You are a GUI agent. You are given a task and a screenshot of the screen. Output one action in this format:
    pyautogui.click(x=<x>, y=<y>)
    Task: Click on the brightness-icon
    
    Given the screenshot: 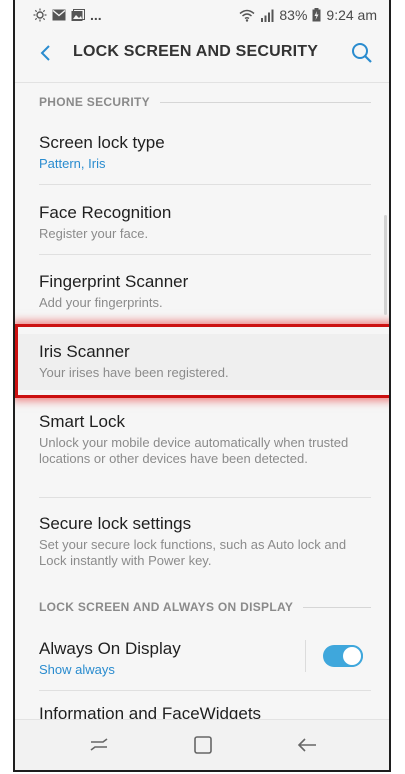 What is the action you would take?
    pyautogui.click(x=40, y=15)
    